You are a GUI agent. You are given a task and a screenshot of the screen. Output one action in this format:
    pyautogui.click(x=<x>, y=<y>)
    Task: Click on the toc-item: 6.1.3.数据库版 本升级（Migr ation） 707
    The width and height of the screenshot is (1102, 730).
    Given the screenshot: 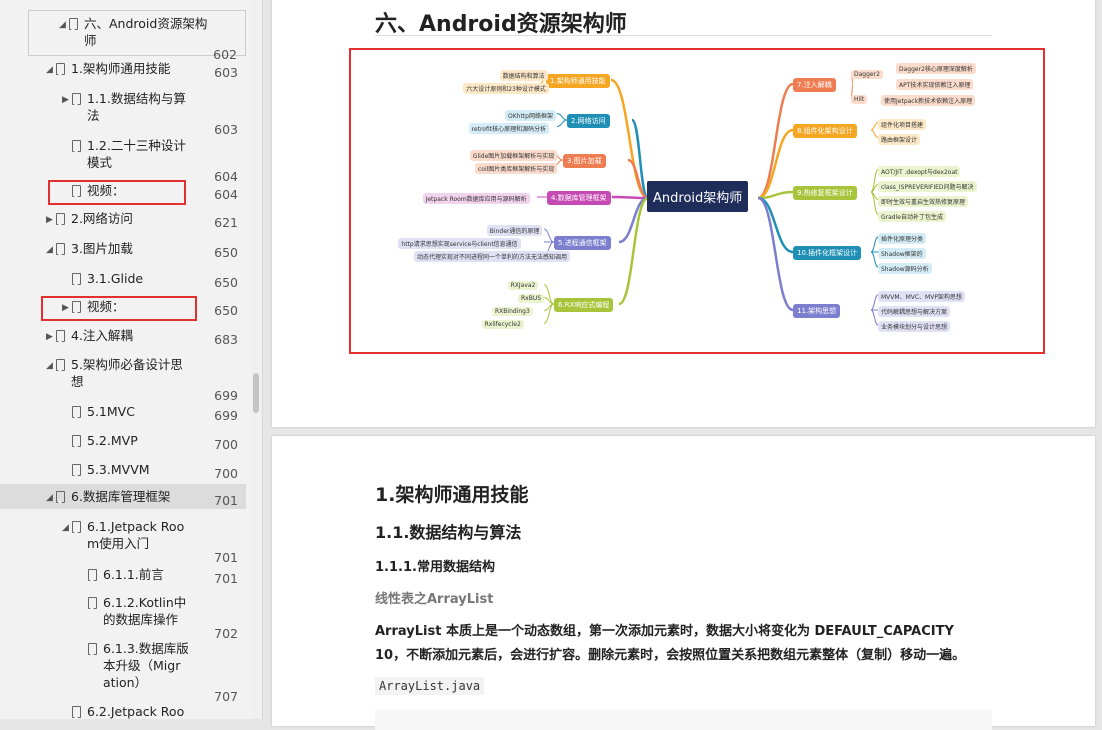 What is the action you would take?
    pyautogui.click(x=123, y=670)
    